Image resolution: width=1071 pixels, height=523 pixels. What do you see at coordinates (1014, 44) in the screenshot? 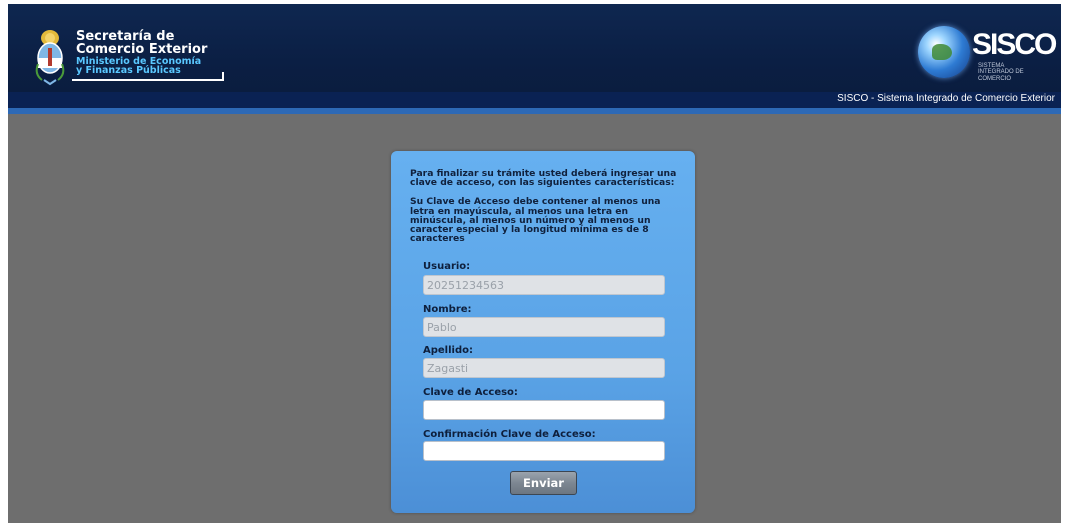
I see `sisco-brand: SISCO` at bounding box center [1014, 44].